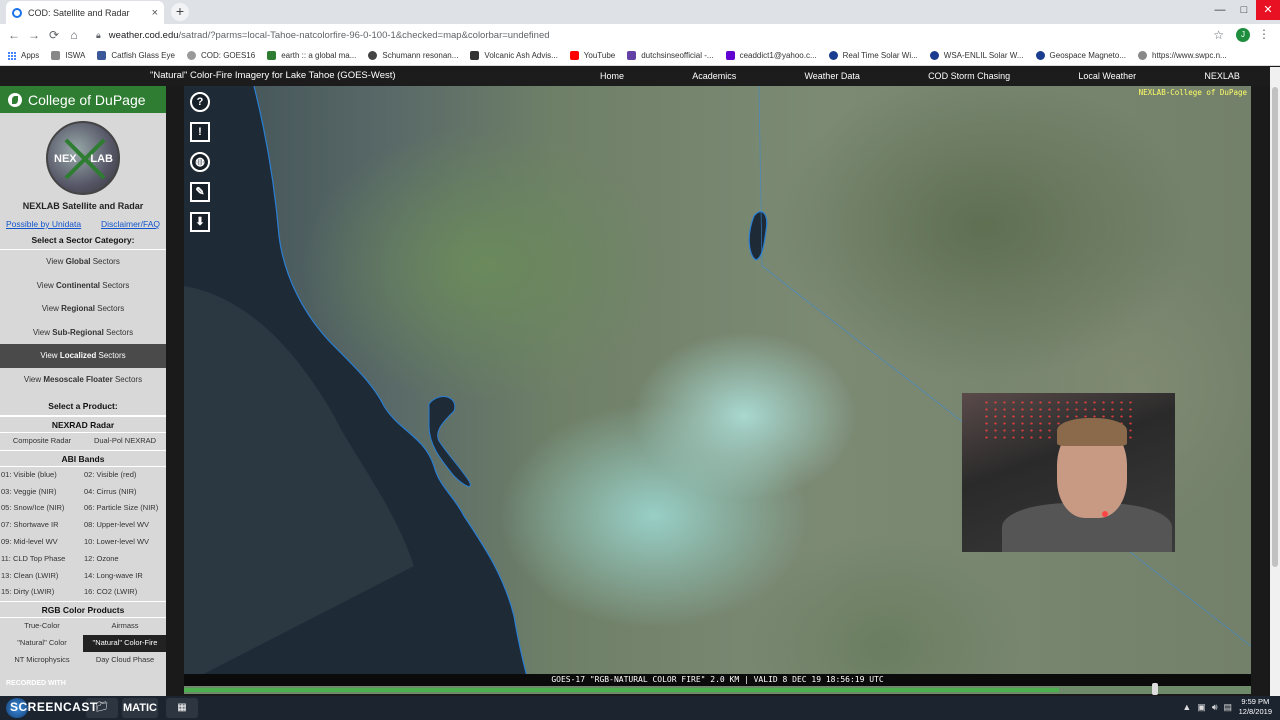 This screenshot has height=720, width=1280. Describe the element at coordinates (15, 99) in the screenshot. I see `cod-logo-icon` at that location.